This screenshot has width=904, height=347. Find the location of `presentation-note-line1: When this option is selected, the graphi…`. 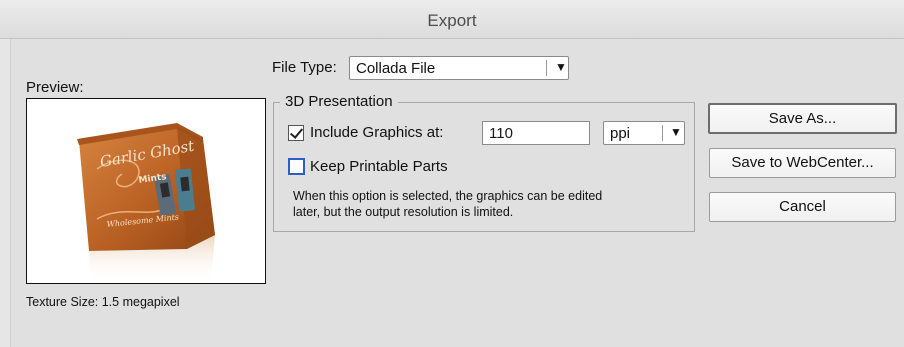

presentation-note-line1: When this option is selected, the graphi… is located at coordinates (448, 196).